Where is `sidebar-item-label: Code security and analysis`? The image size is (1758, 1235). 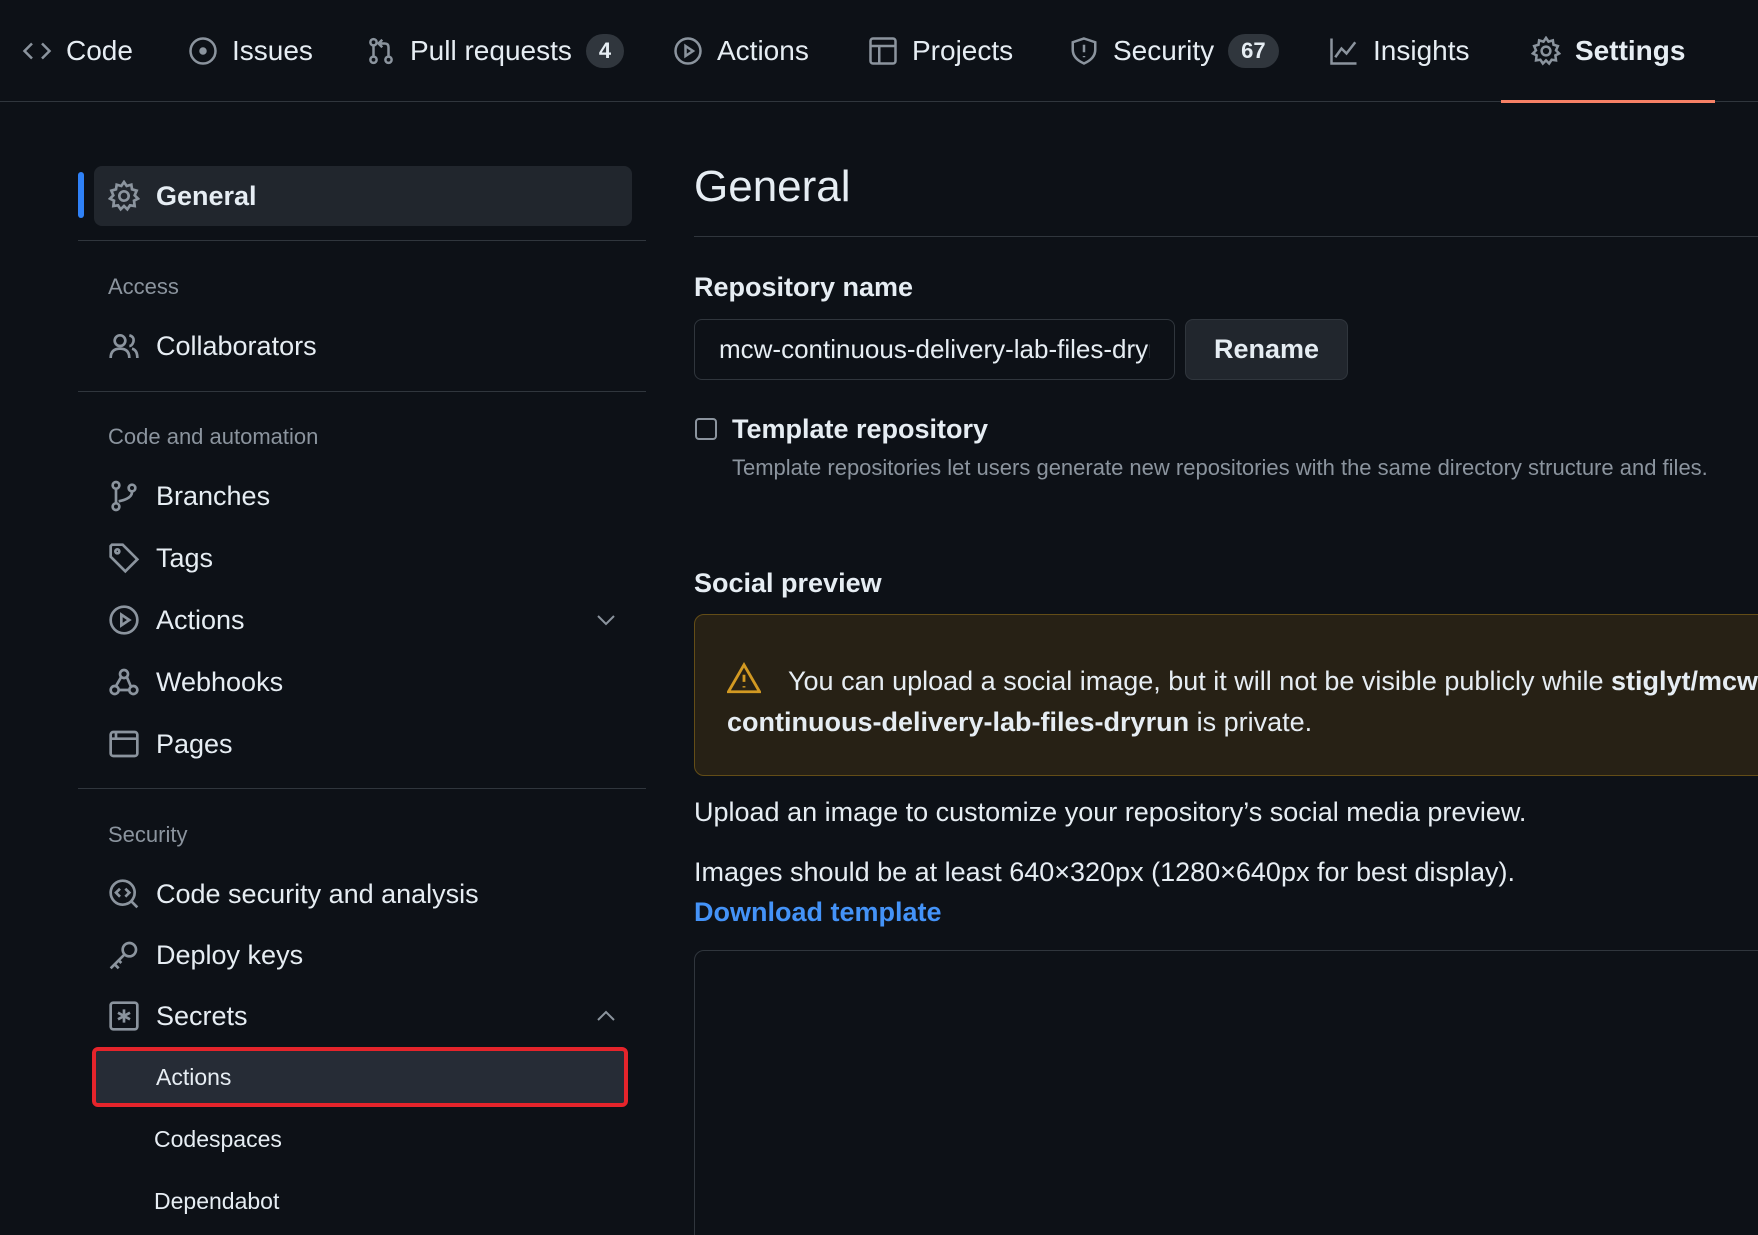 sidebar-item-label: Code security and analysis is located at coordinates (317, 893).